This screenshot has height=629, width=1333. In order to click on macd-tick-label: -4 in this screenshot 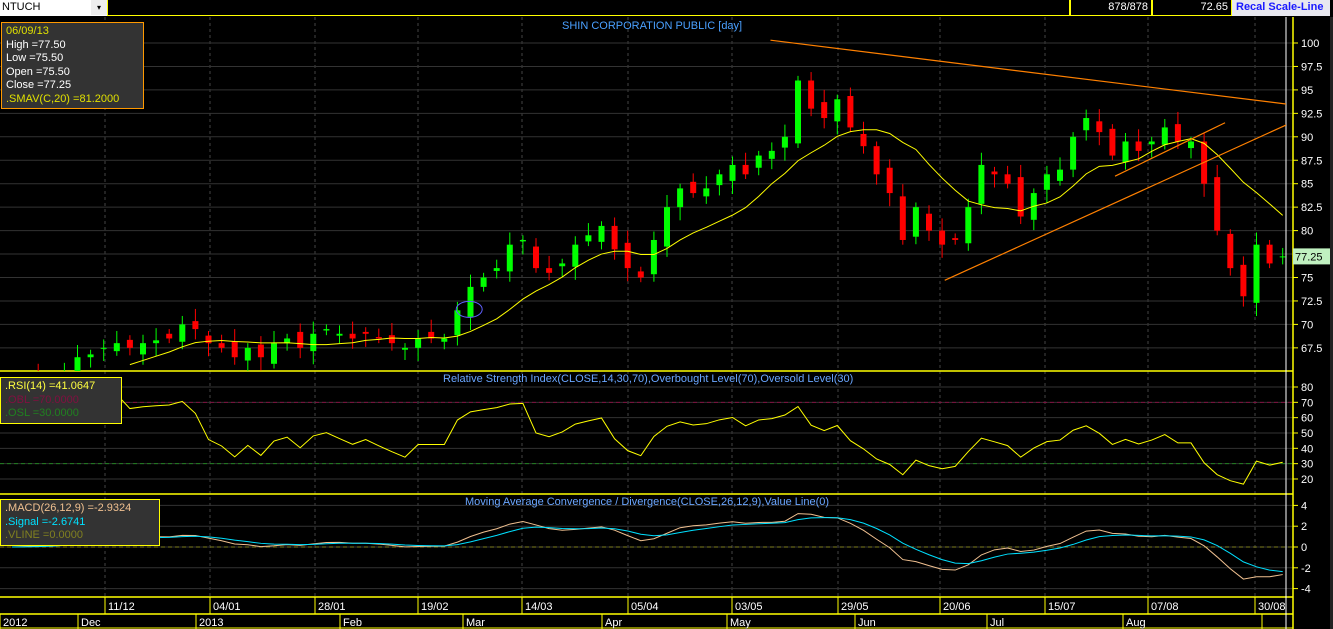, I will do `click(1306, 590)`.